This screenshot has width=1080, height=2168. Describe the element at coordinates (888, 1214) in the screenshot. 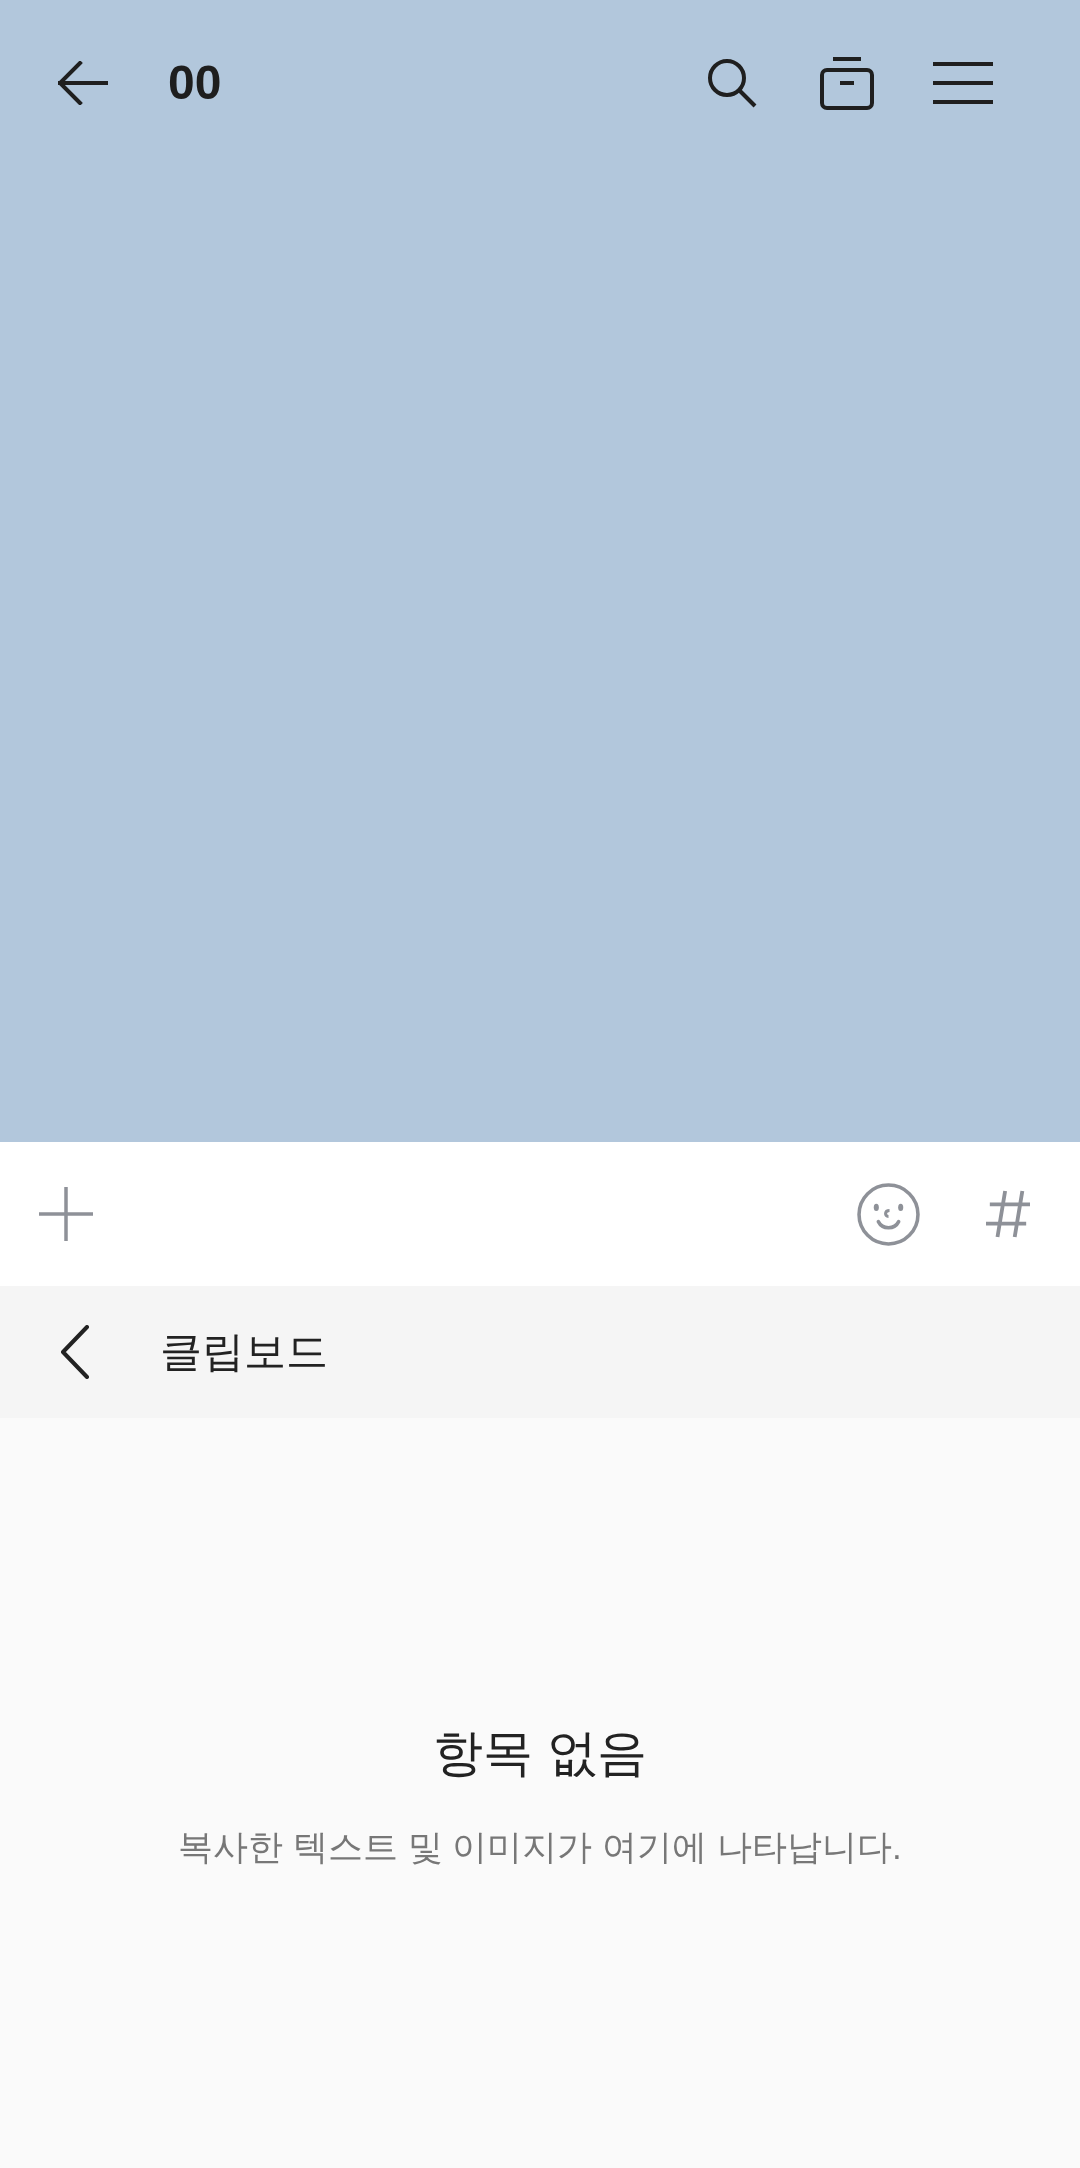

I see `smiley-icon` at that location.